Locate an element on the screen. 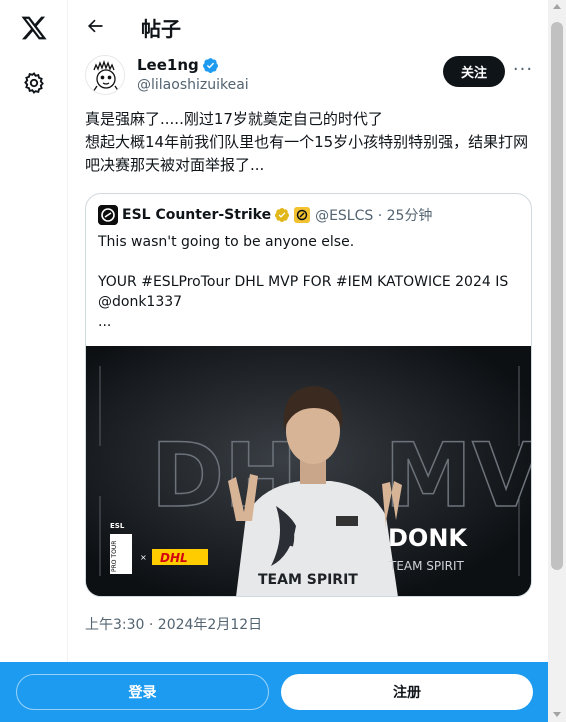 This screenshot has height=722, width=566. quoted-tweet-header: ESL Counter-Strike @ESLCS · 25分钟 is located at coordinates (265, 215).